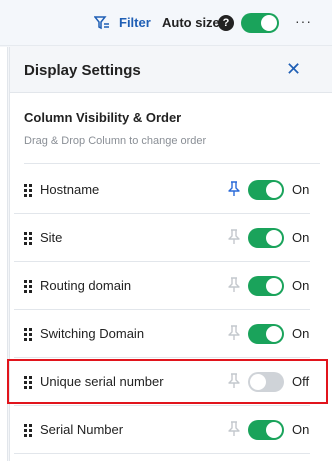  I want to click on close-icon: ✕, so click(293, 69).